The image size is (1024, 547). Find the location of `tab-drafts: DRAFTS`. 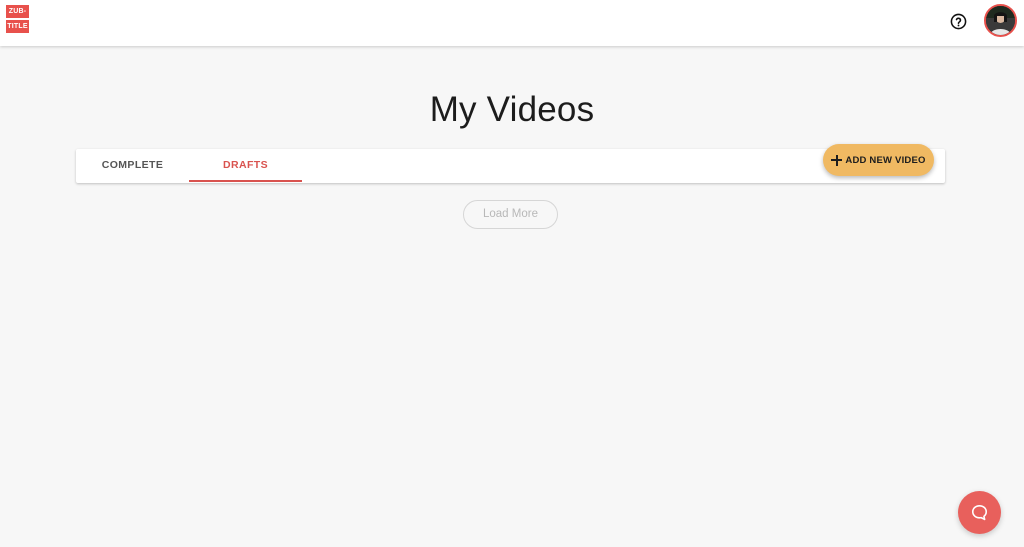

tab-drafts: DRAFTS is located at coordinates (245, 166).